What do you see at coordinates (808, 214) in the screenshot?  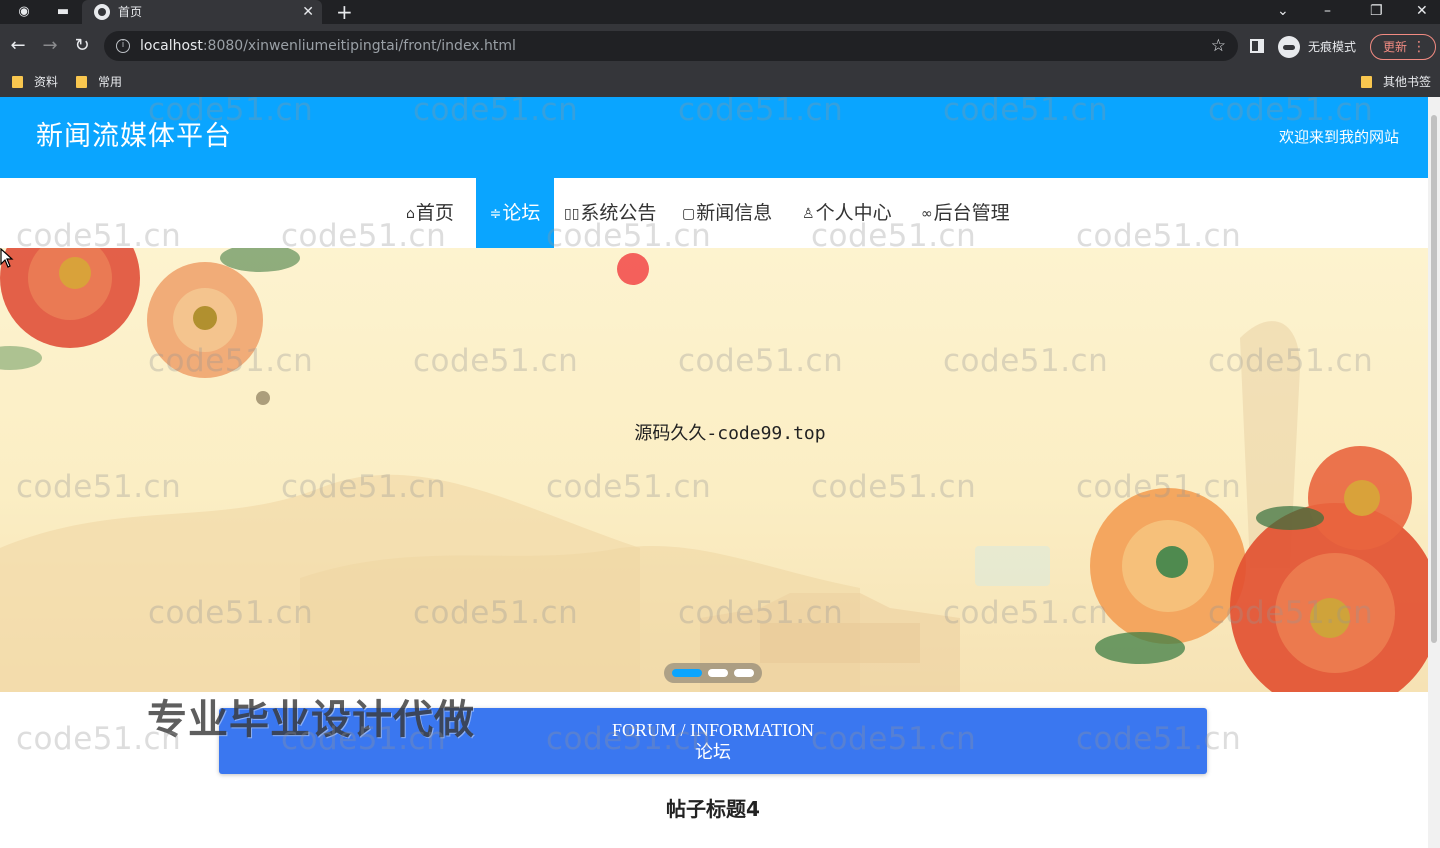 I see `user-icon: ♙` at bounding box center [808, 214].